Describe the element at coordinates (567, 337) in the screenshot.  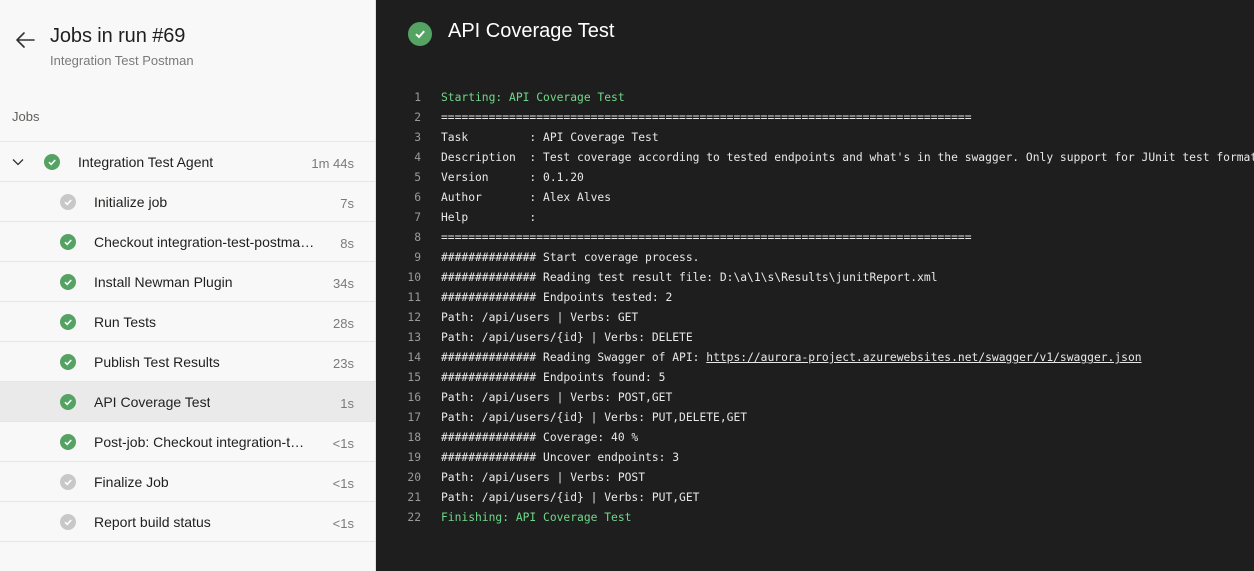
I see `log-text-content: Path: /api/users/{id} | Verbs: DELETE` at that location.